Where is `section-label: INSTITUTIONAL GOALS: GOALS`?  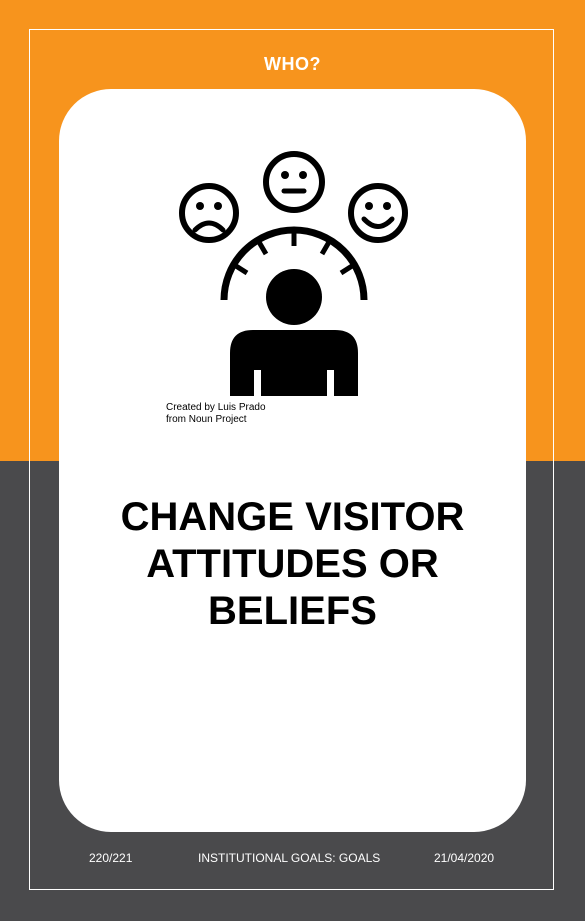 section-label: INSTITUTIONAL GOALS: GOALS is located at coordinates (289, 858).